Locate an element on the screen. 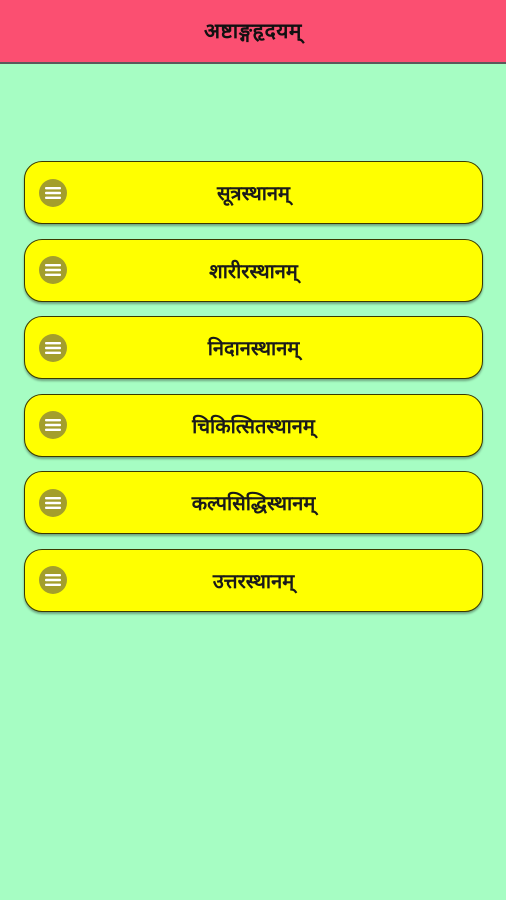 The width and height of the screenshot is (506, 900). menu-item-label: कल्पसिद्धिस्थानम् is located at coordinates (253, 503).